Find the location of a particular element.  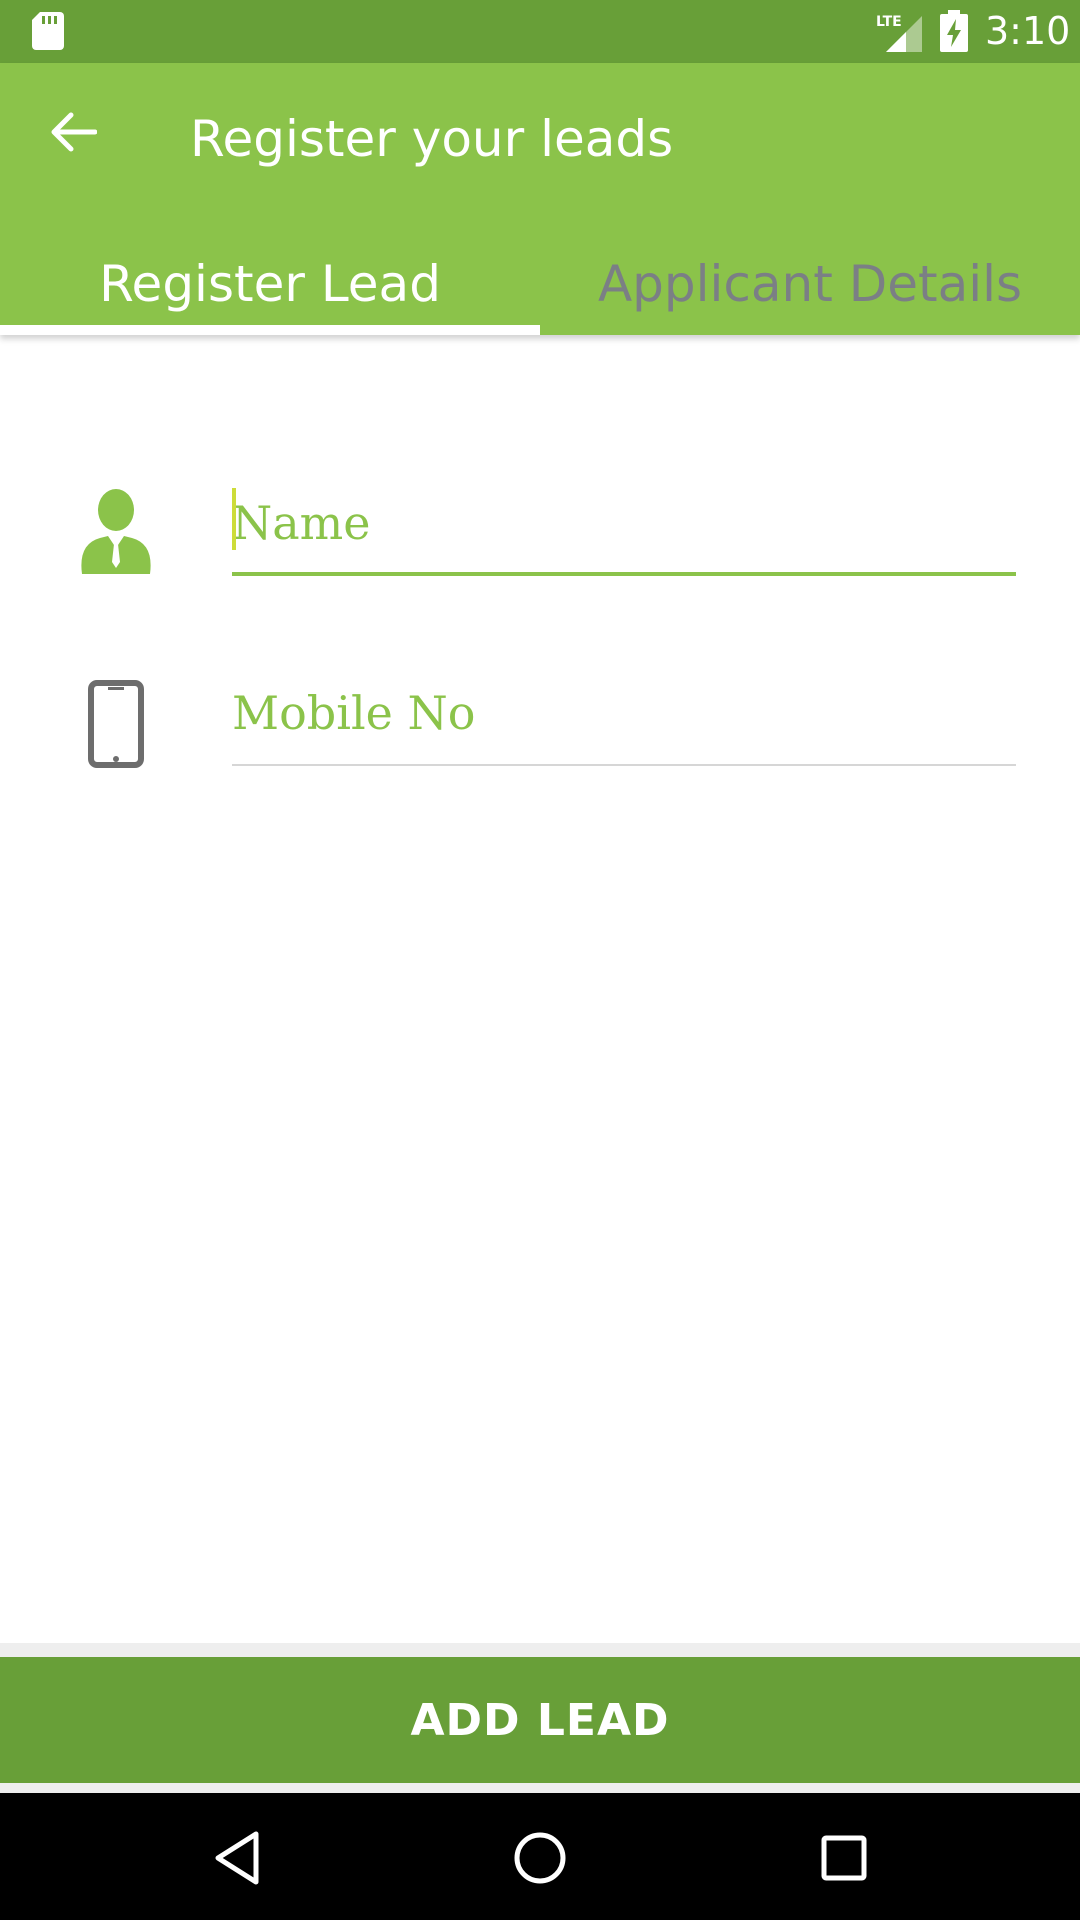

circle-home-icon is located at coordinates (540, 1858).